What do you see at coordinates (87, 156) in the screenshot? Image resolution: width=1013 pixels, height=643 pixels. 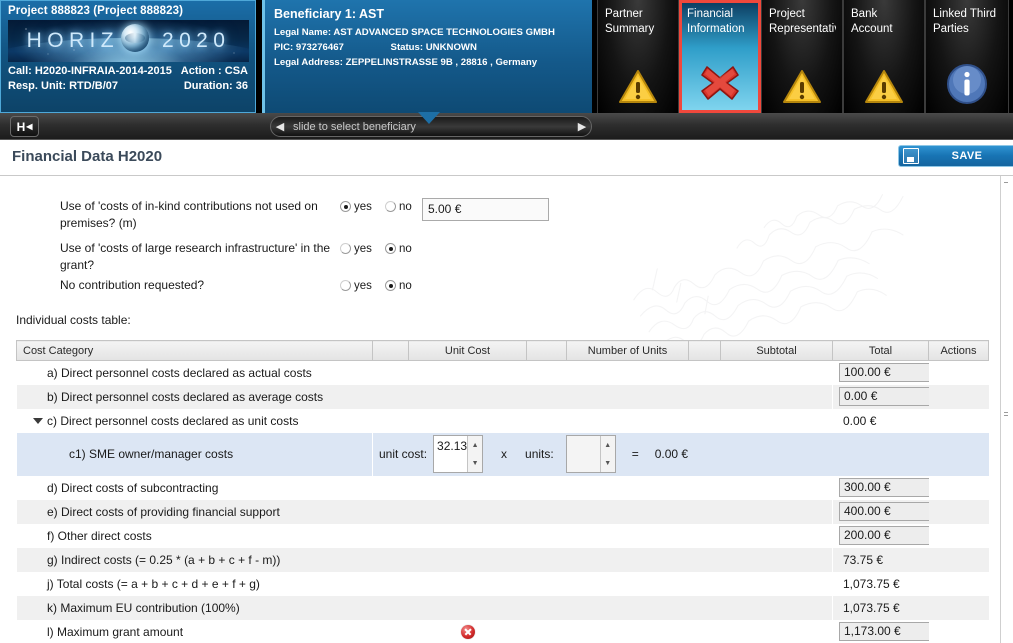 I see `page-title: Financial Data H2020` at bounding box center [87, 156].